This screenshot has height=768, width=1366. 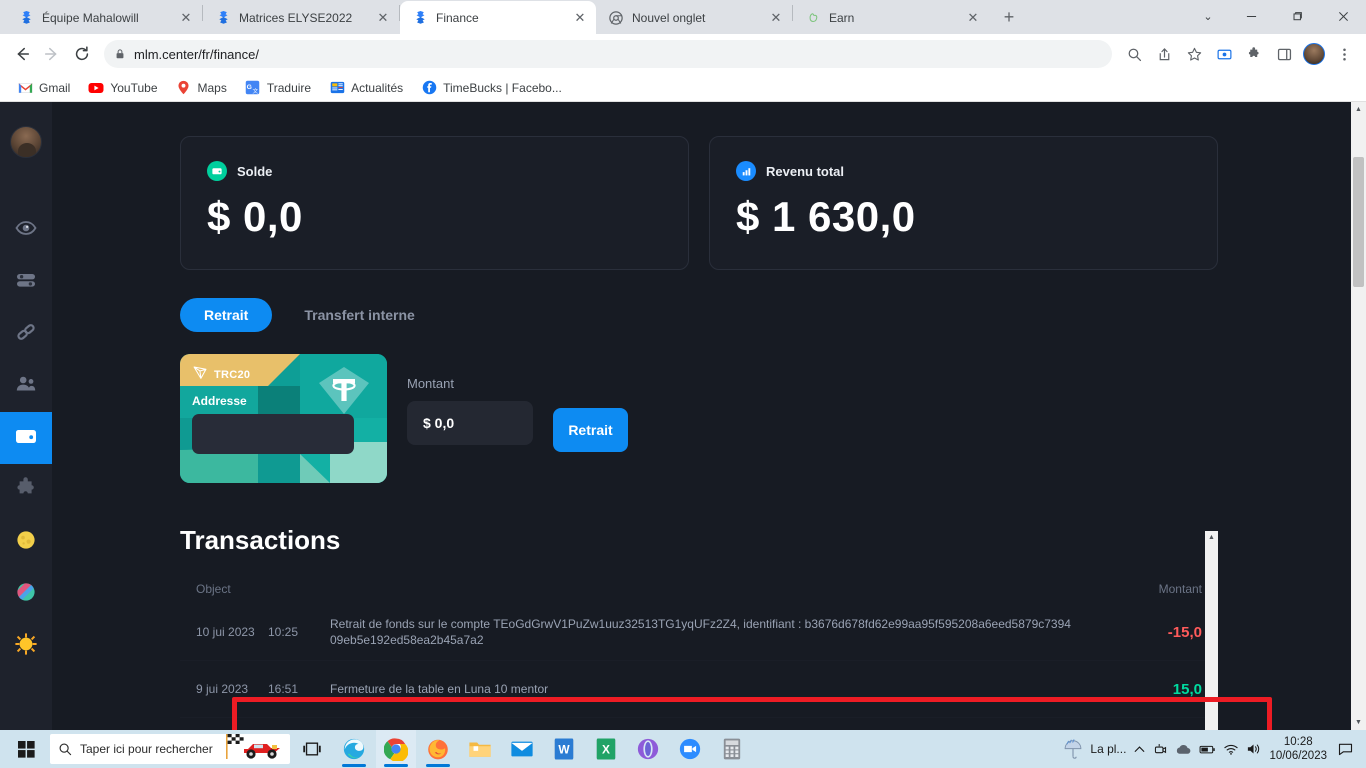 What do you see at coordinates (26, 438) in the screenshot?
I see `sidebar-item-finance` at bounding box center [26, 438].